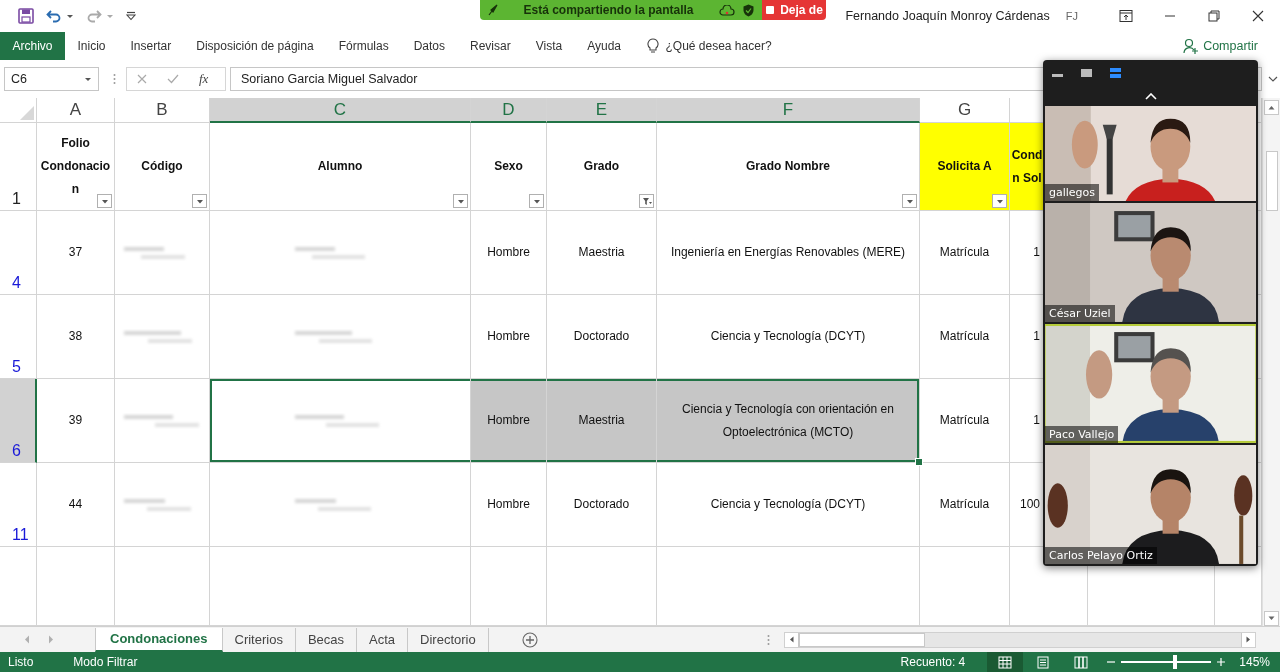 The width and height of the screenshot is (1280, 672). What do you see at coordinates (76, 110) in the screenshot?
I see `column-header: A` at bounding box center [76, 110].